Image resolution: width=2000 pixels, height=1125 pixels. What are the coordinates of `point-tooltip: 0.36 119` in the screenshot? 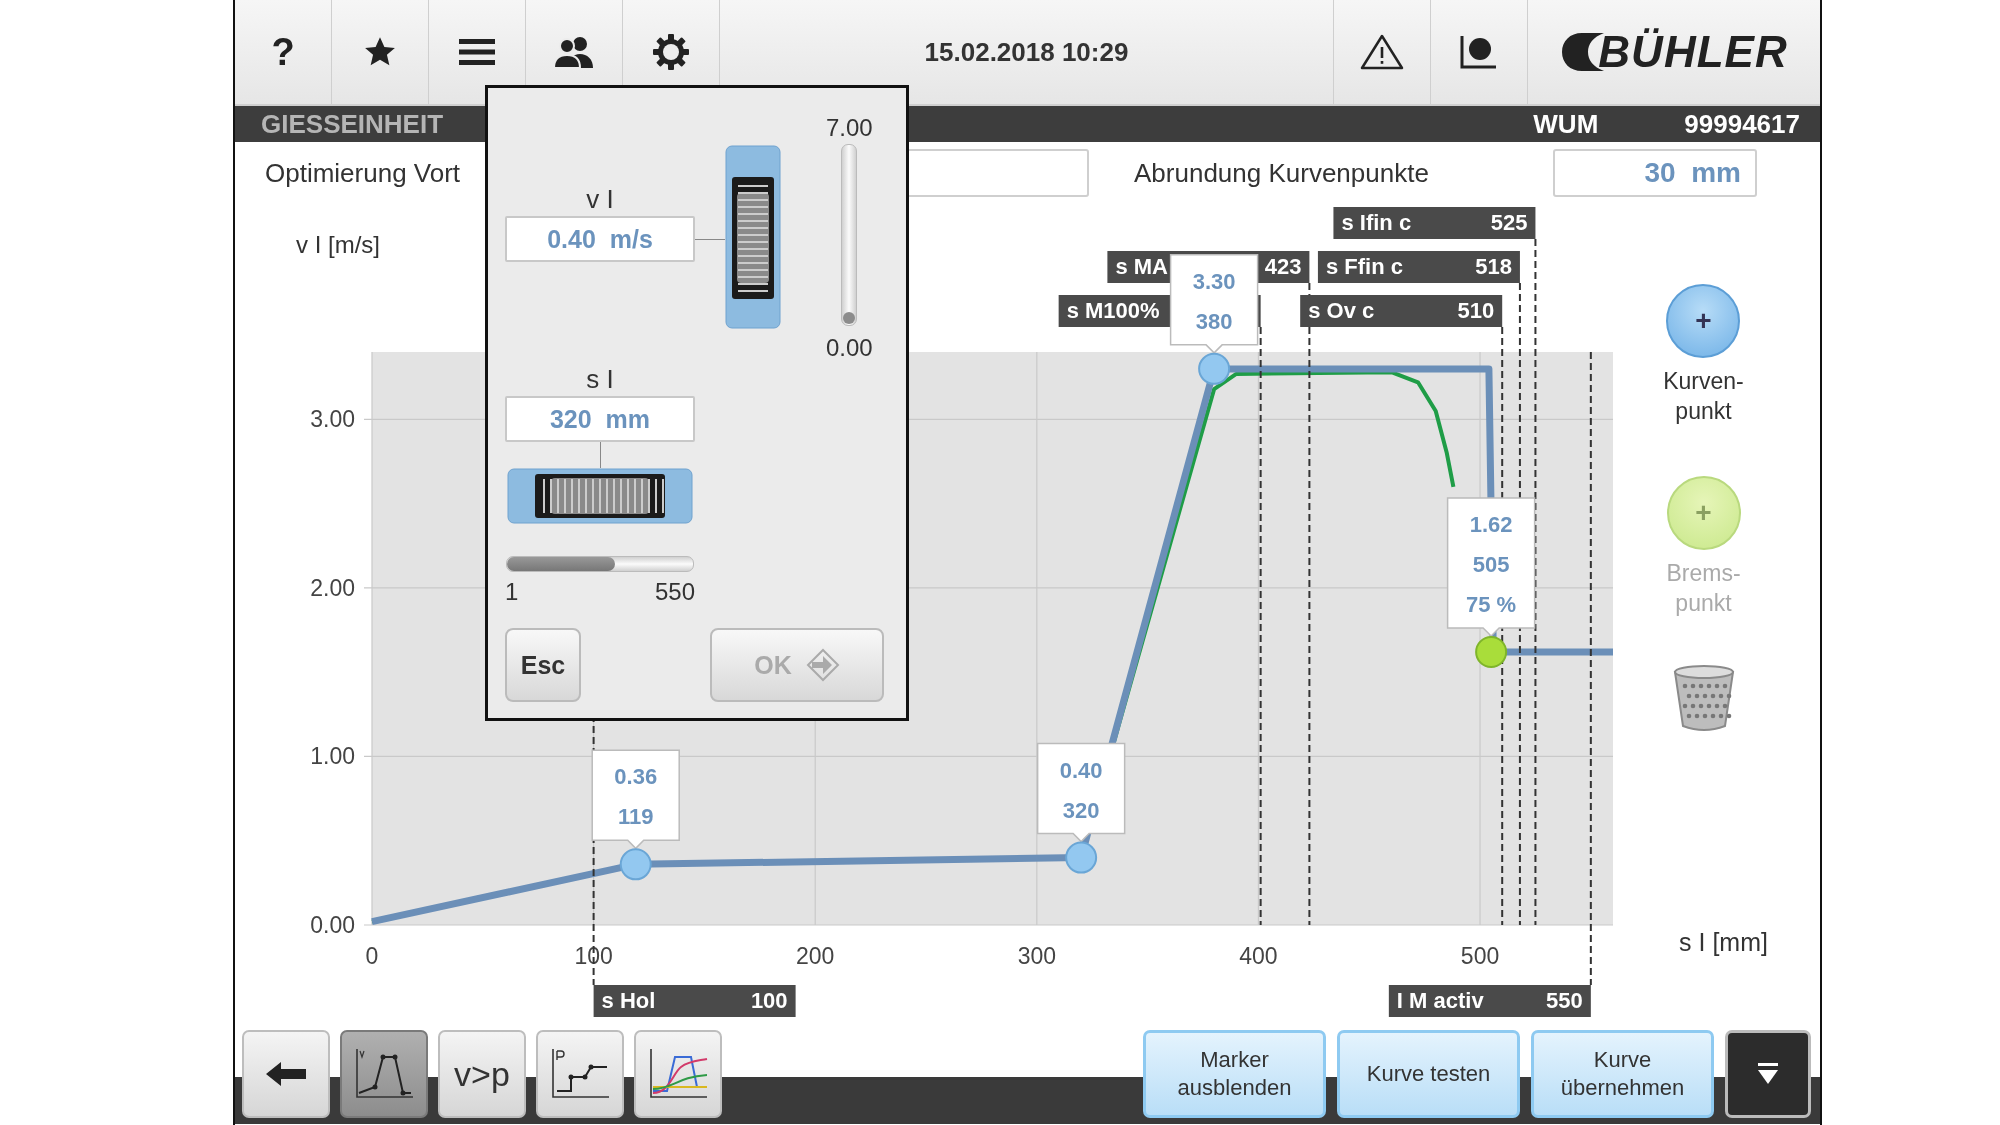 It's located at (635, 799).